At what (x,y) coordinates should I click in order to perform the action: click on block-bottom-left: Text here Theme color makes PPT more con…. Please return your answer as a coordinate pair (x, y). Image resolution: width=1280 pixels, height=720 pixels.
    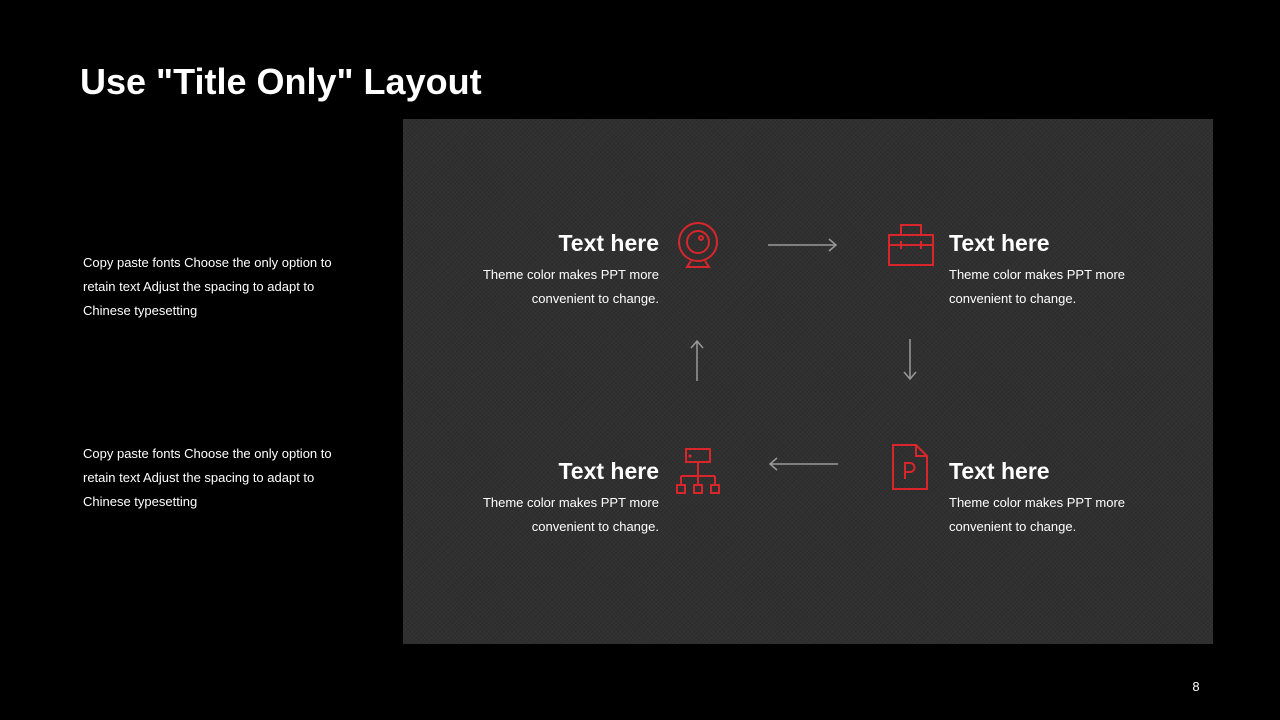
    Looking at the image, I should click on (539, 497).